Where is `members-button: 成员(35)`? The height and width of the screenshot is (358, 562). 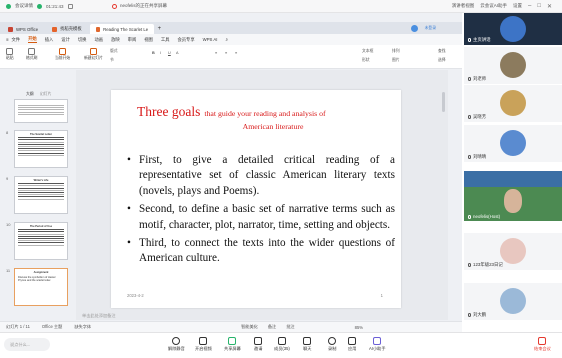 members-button: 成员(35) is located at coordinates (282, 344).